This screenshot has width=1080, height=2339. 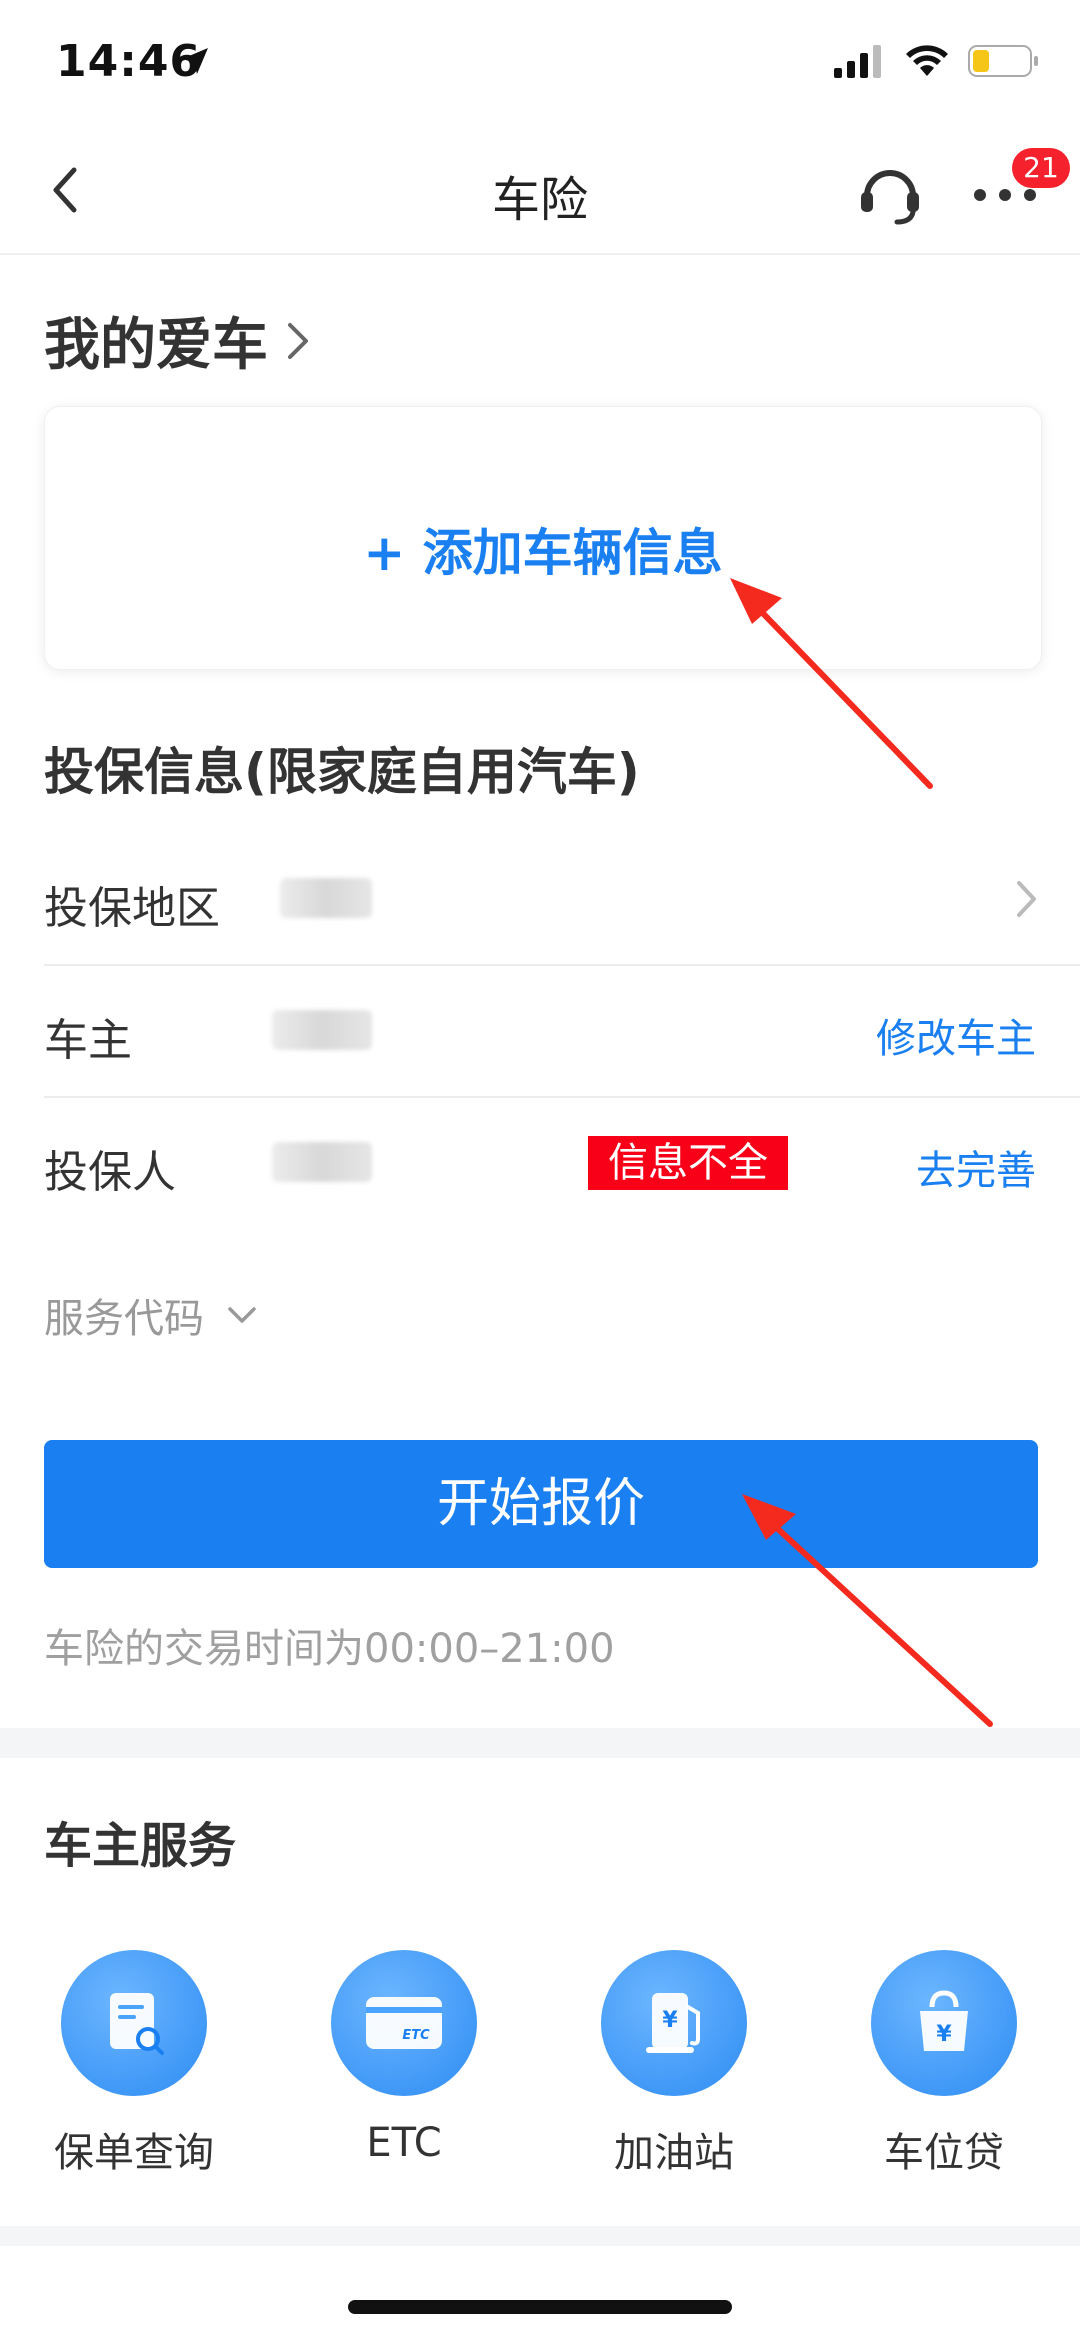 What do you see at coordinates (927, 60) in the screenshot?
I see `wifi-icon` at bounding box center [927, 60].